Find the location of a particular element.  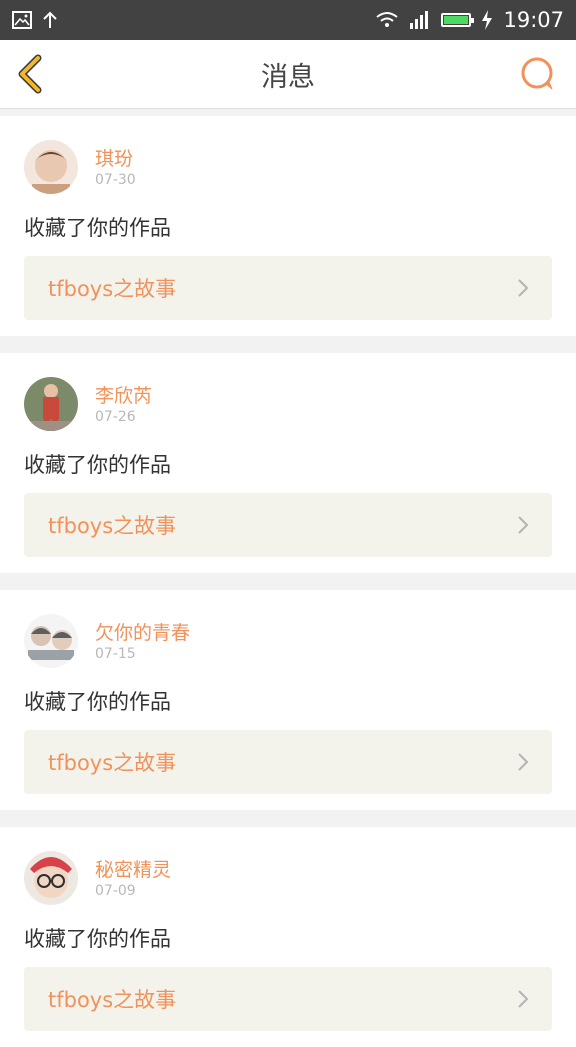

back-button is located at coordinates (32, 74).